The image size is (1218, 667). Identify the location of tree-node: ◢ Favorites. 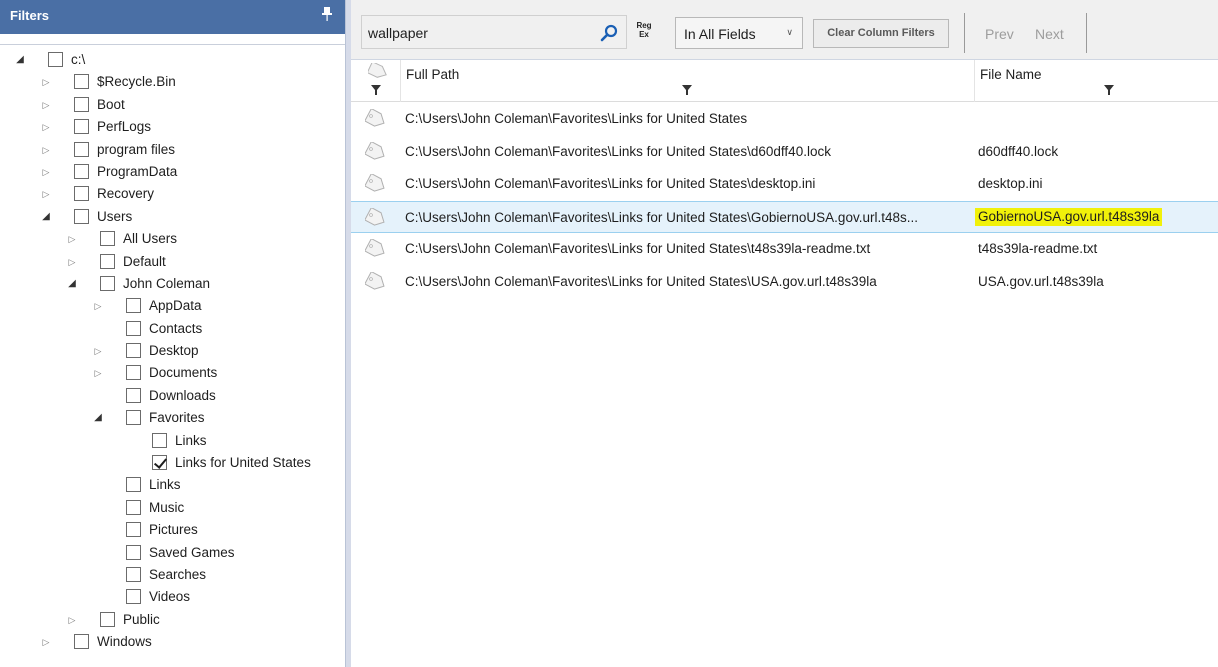
(172, 418).